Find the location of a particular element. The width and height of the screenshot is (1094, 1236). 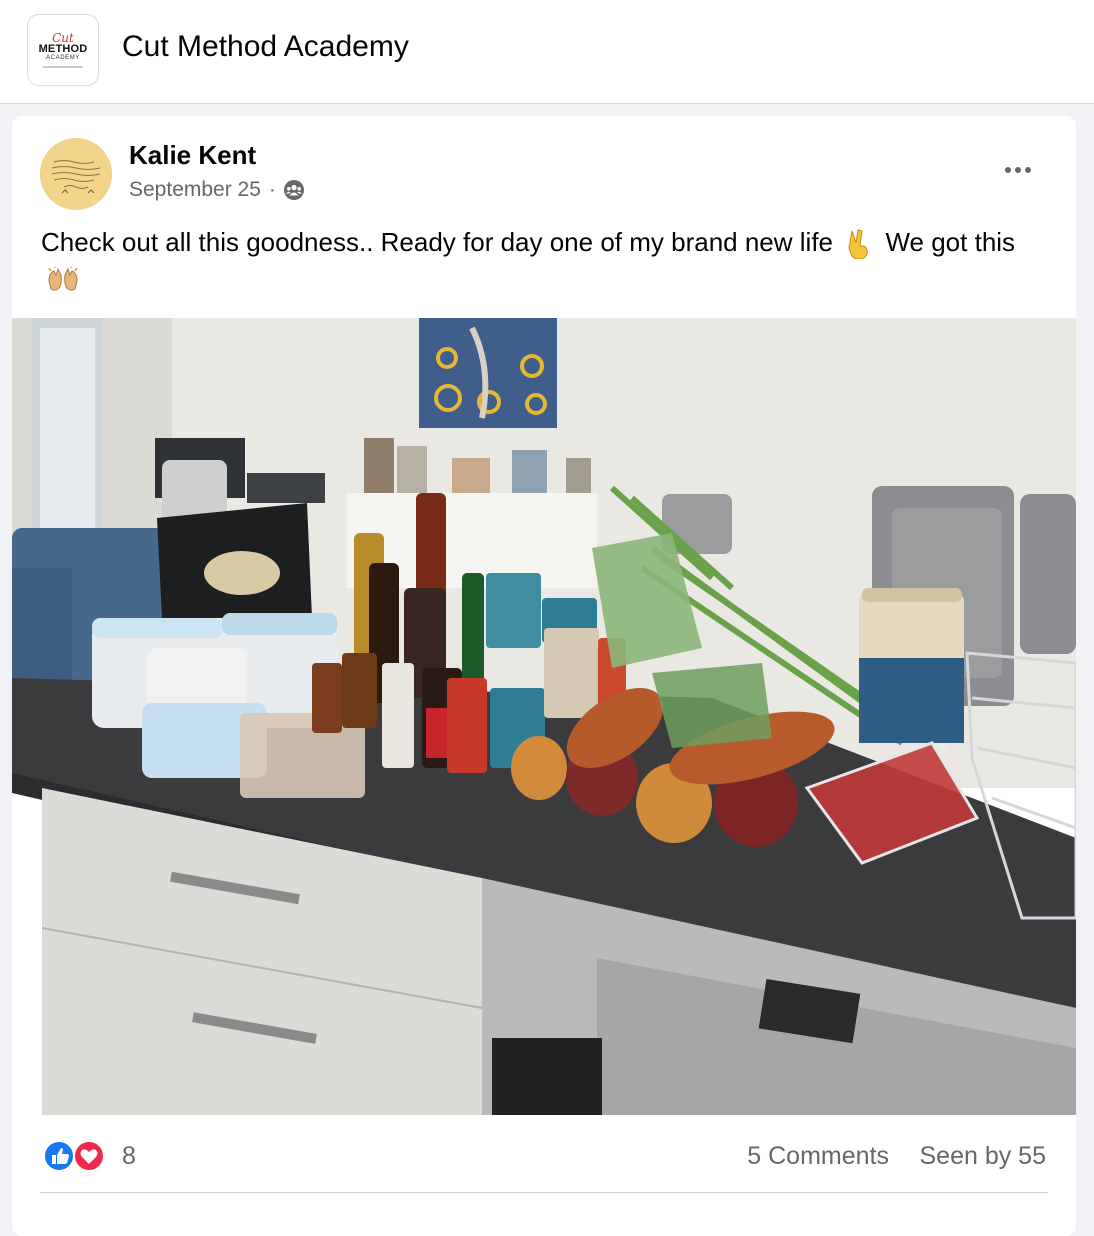

reaction-icons is located at coordinates (75, 1156).